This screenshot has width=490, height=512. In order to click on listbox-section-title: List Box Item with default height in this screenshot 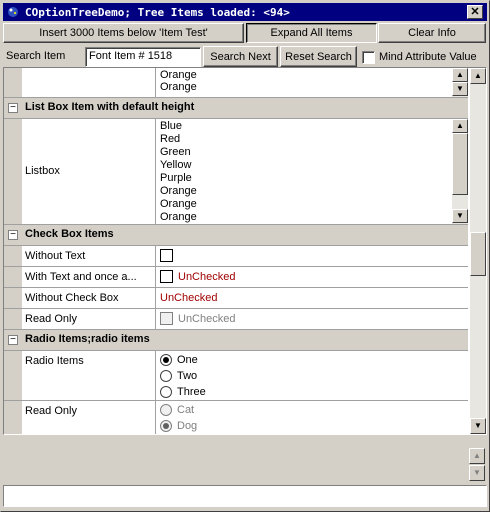, I will do `click(110, 107)`.